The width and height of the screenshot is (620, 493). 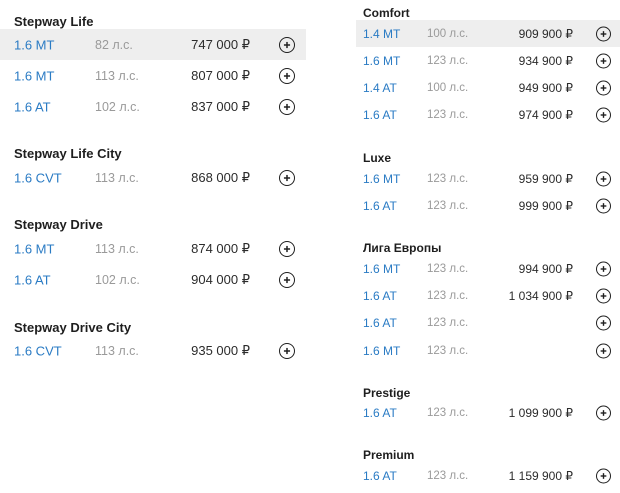 What do you see at coordinates (448, 87) in the screenshot?
I see `power-value: 100 л.с.` at bounding box center [448, 87].